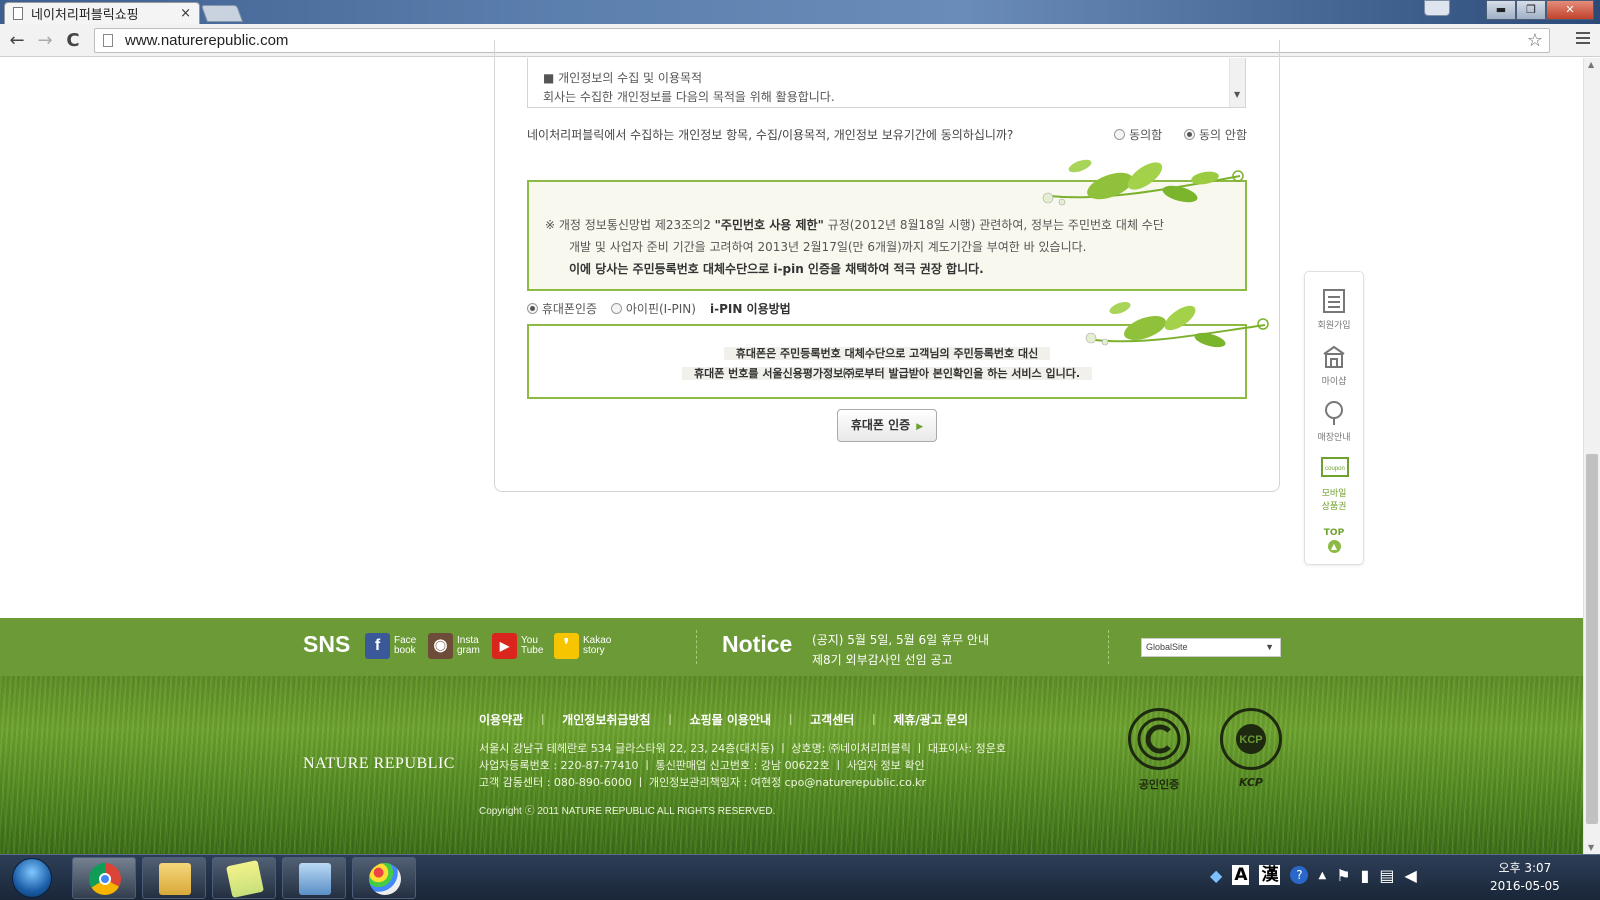 This screenshot has height=900, width=1600. Describe the element at coordinates (582, 646) in the screenshot. I see `kakaostory-link: ❜ Kakao story` at that location.